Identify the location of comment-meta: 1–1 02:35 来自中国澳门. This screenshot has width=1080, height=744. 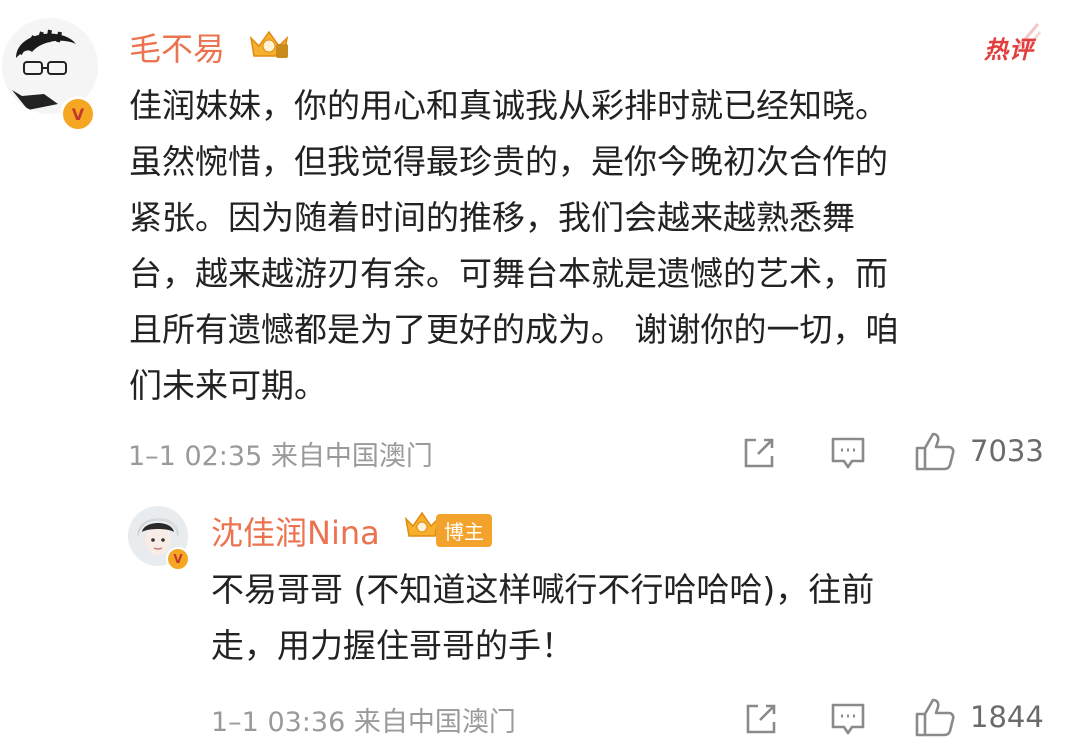
(280, 456).